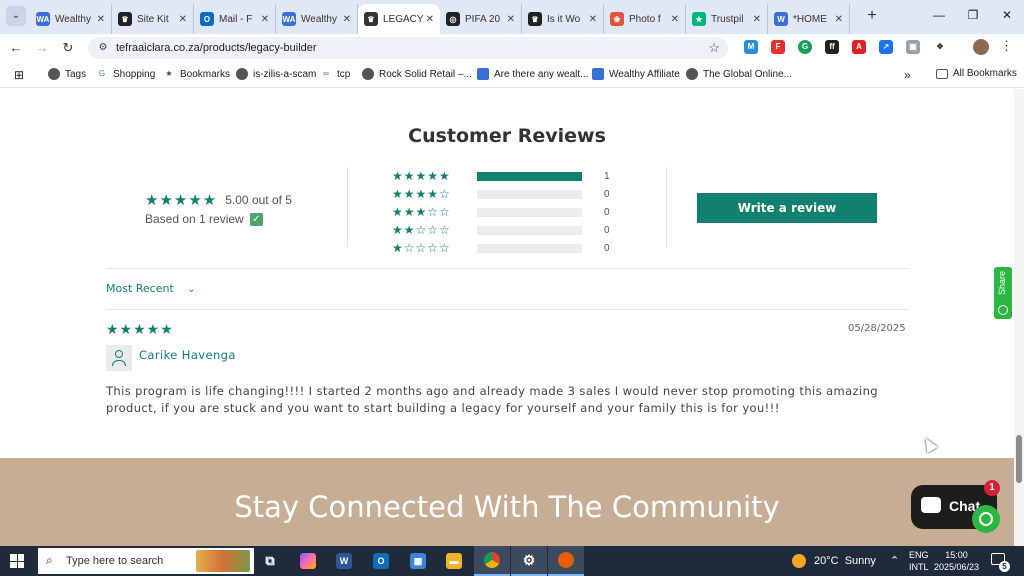 Image resolution: width=1024 pixels, height=576 pixels. What do you see at coordinates (877, 328) in the screenshot?
I see `review-date: 05/28/2025` at bounding box center [877, 328].